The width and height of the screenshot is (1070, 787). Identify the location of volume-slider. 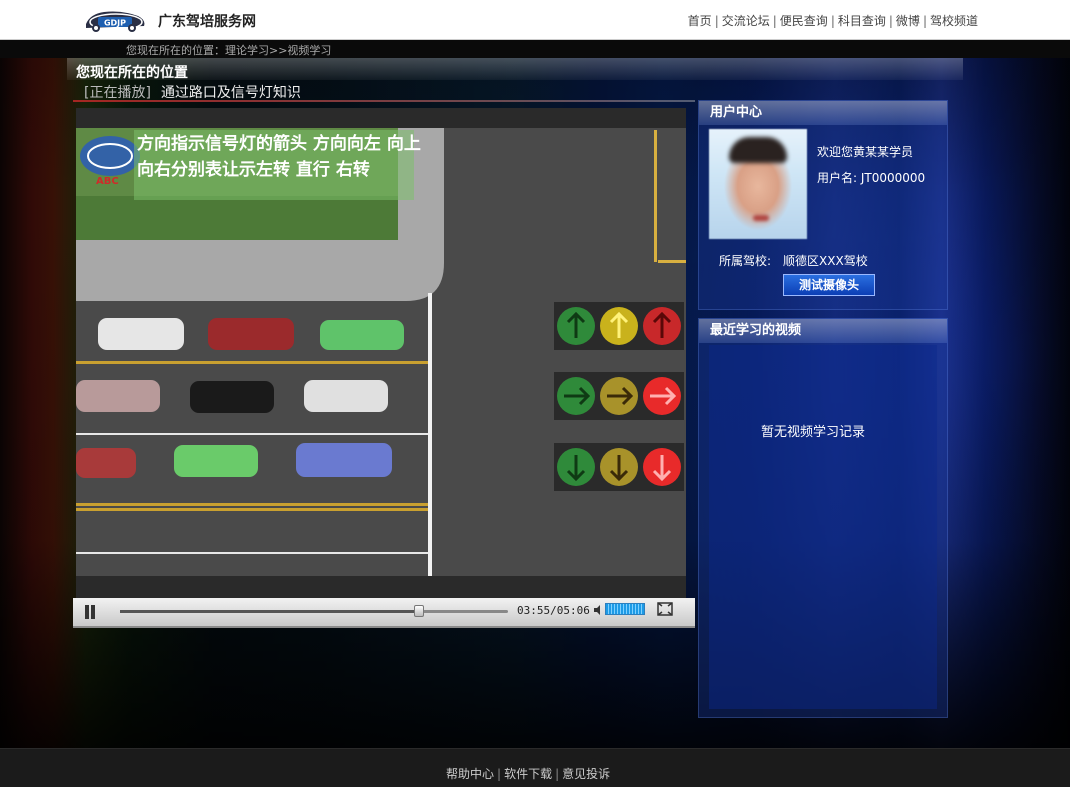
(625, 609).